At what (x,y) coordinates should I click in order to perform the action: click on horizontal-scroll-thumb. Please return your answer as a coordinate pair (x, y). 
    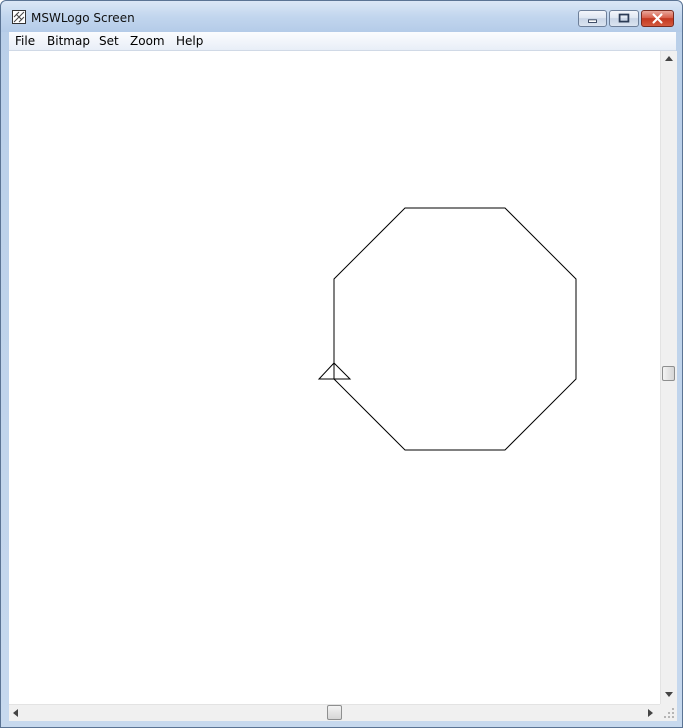
    Looking at the image, I should click on (334, 712).